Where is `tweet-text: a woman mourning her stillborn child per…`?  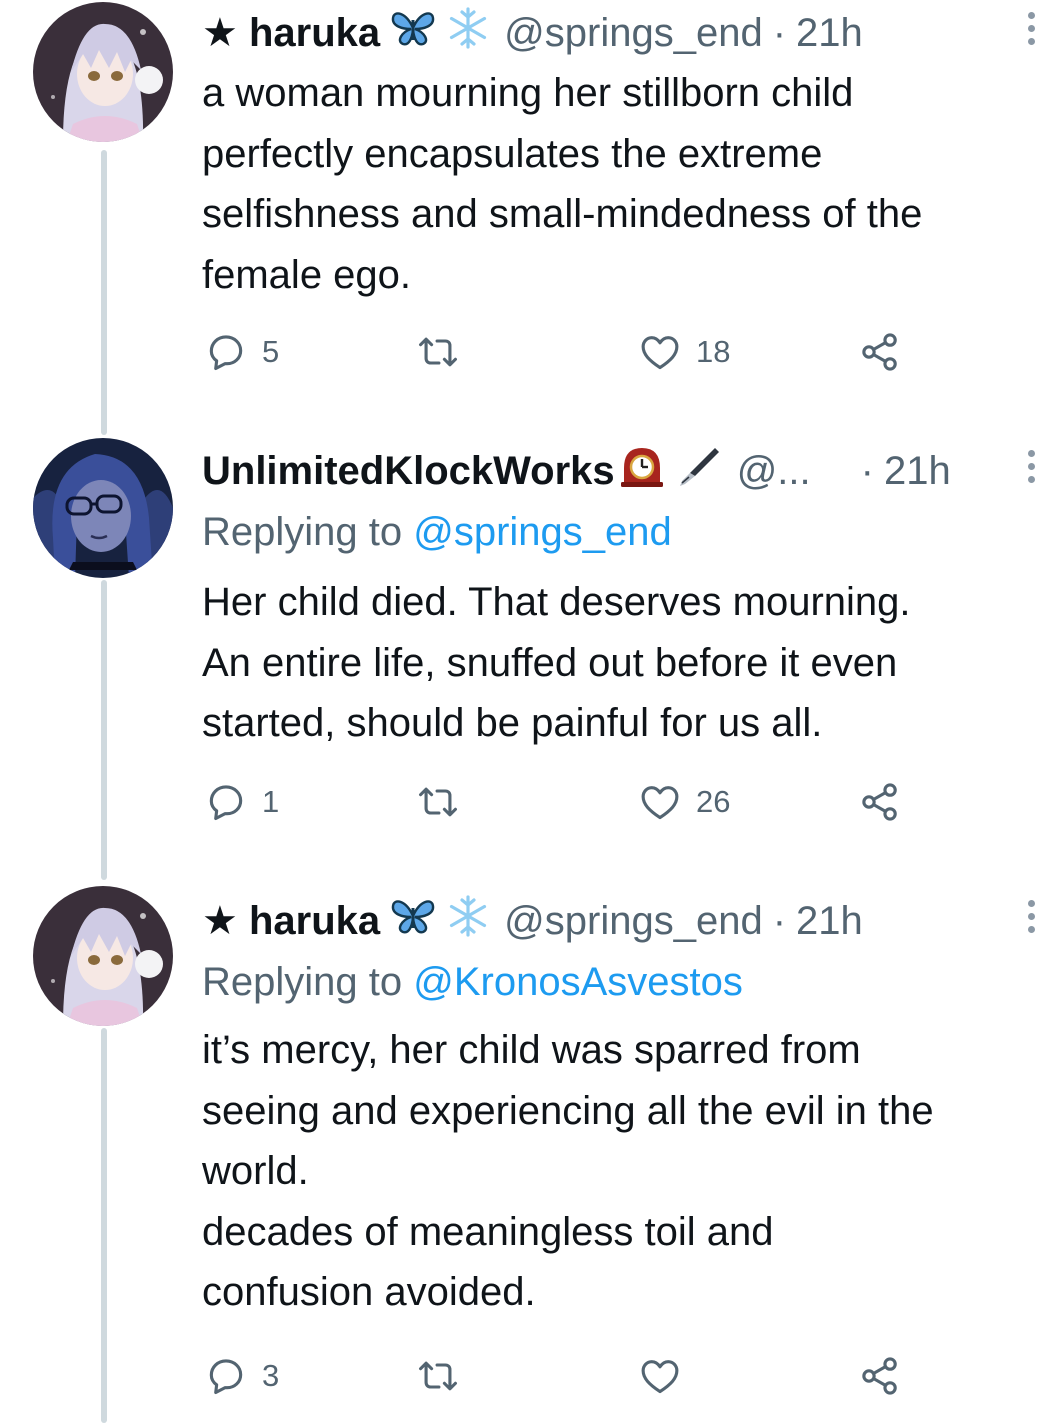 tweet-text: a woman mourning her stillborn child per… is located at coordinates (562, 184).